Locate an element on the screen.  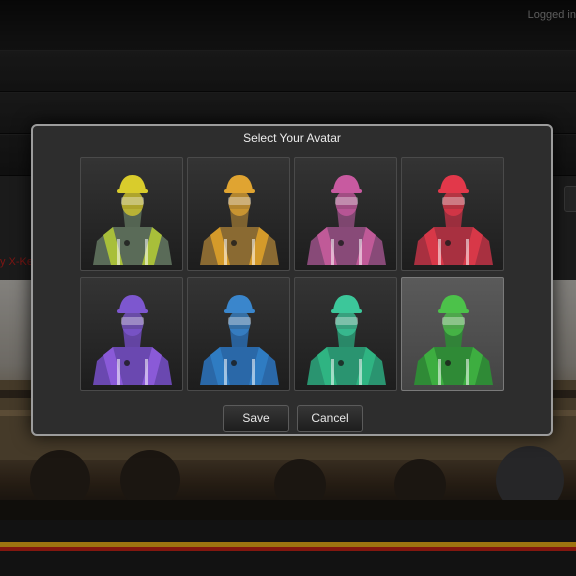
dialog-title: Select Your Avatar is located at coordinates (292, 138).